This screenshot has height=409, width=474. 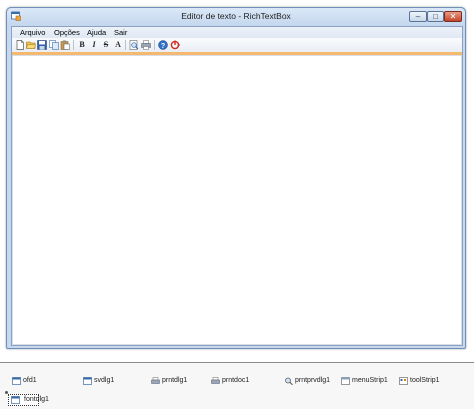 I want to click on help-icon: ?, so click(x=163, y=45).